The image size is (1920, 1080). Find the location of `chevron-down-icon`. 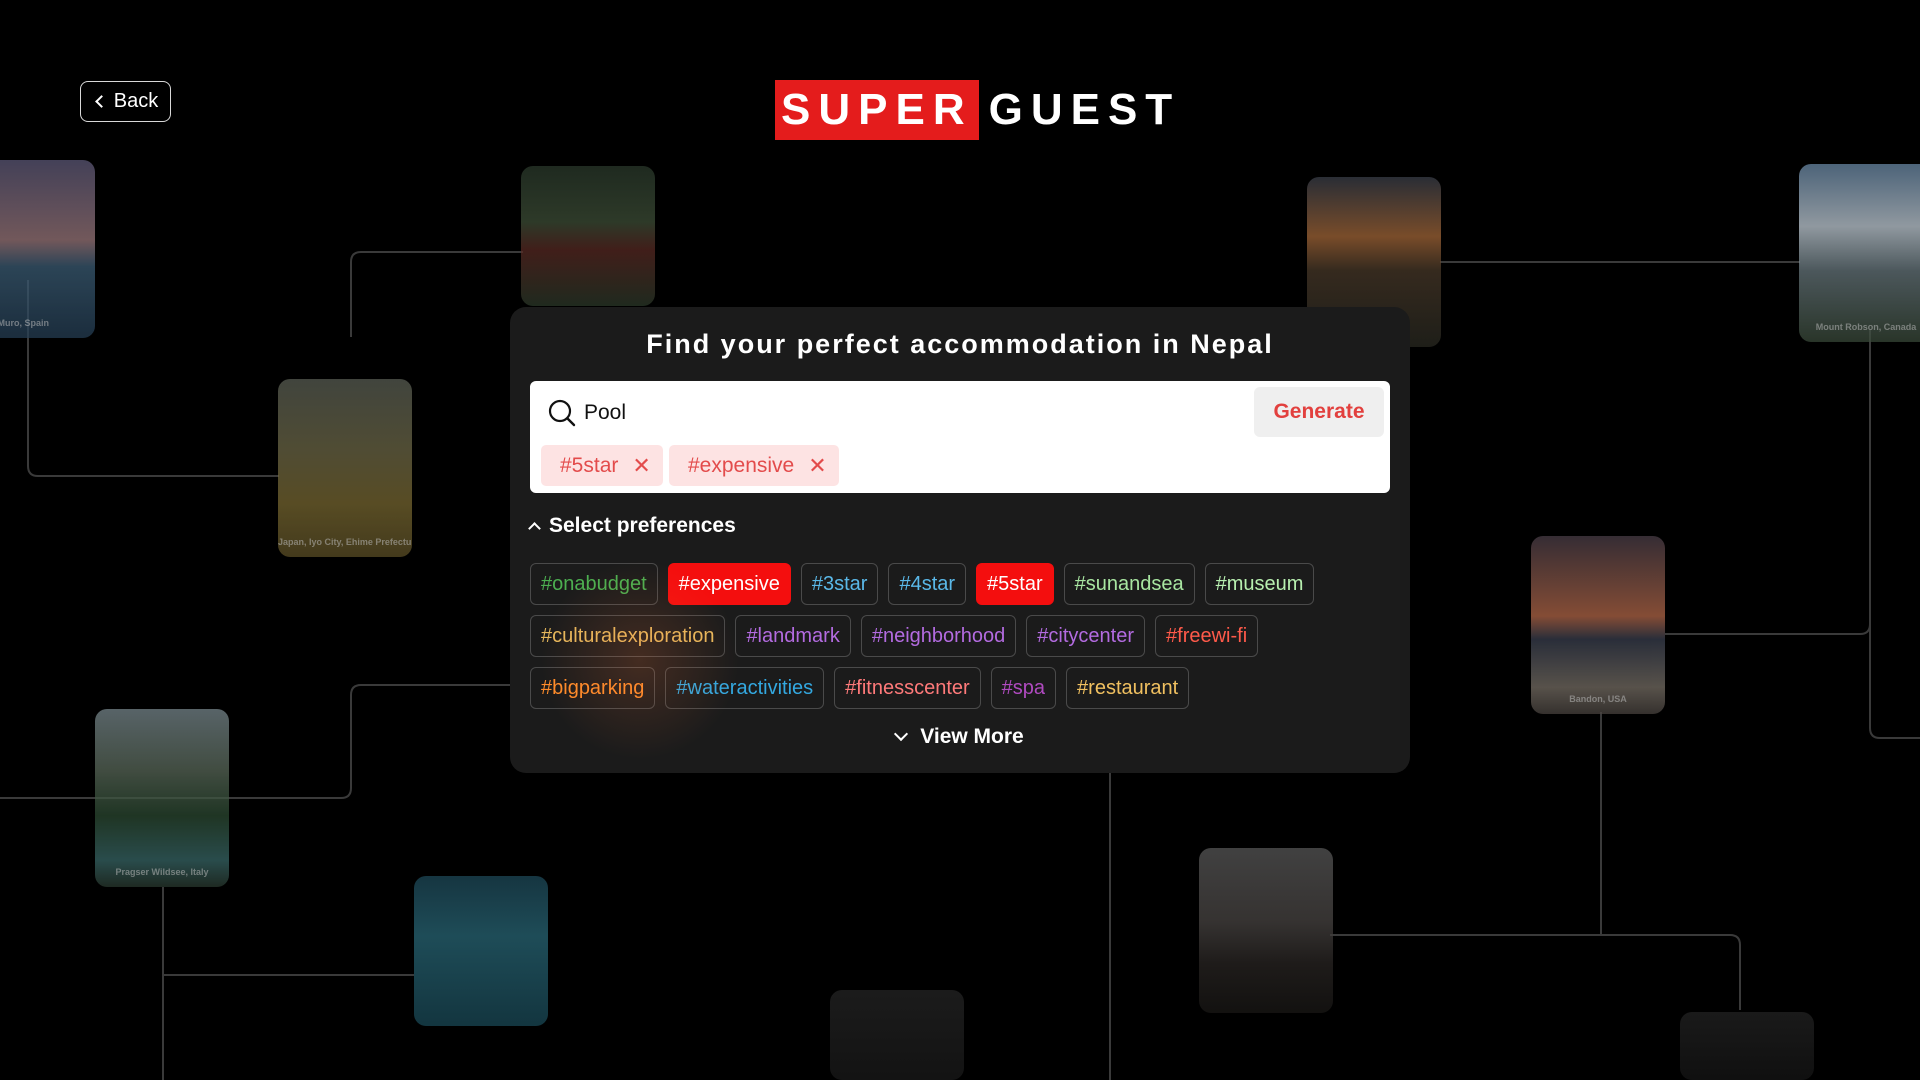

chevron-down-icon is located at coordinates (901, 734).